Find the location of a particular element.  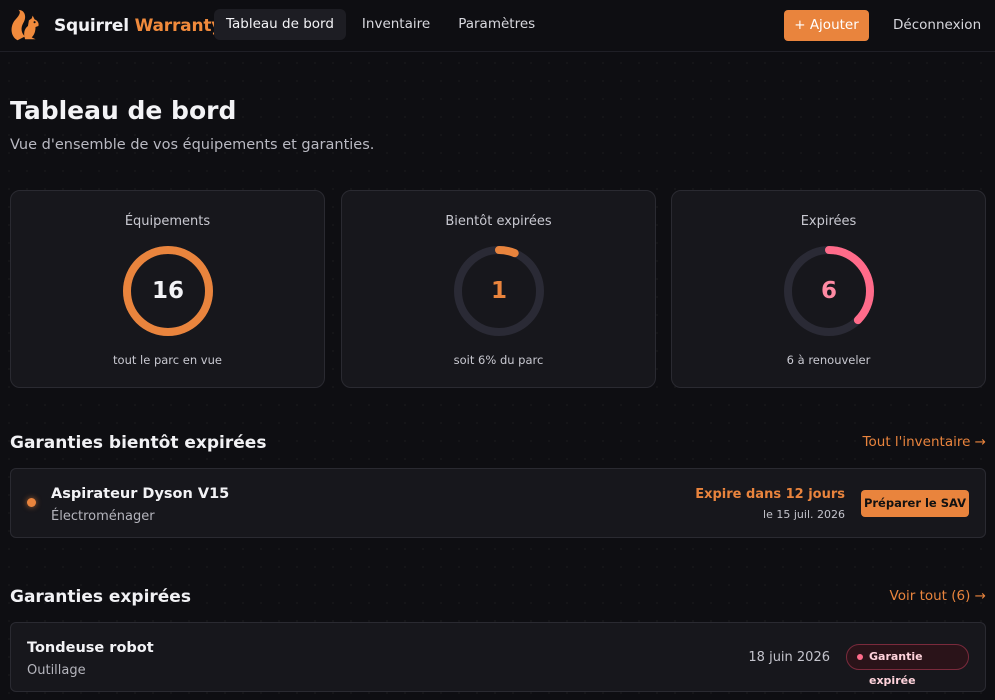

stat-footer: 6 à renouveler is located at coordinates (828, 360).